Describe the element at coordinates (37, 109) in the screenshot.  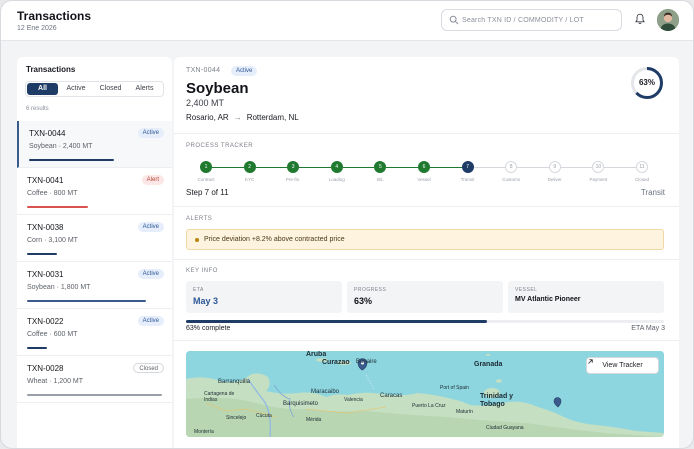
I see `results-count: 6 results` at that location.